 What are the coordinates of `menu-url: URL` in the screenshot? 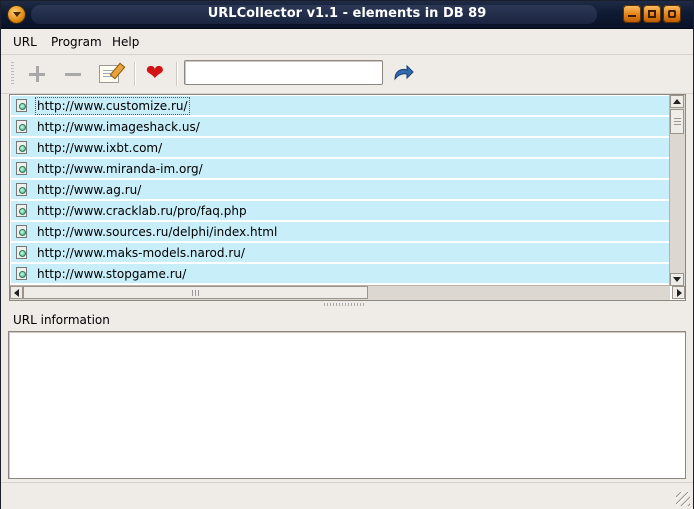 It's located at (25, 42).